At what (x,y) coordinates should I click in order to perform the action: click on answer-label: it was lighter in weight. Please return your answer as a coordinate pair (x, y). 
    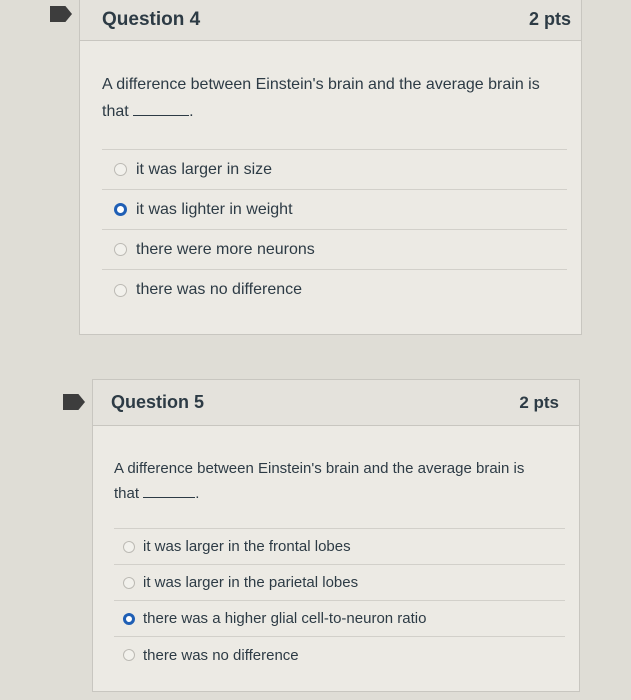
    Looking at the image, I should click on (214, 209).